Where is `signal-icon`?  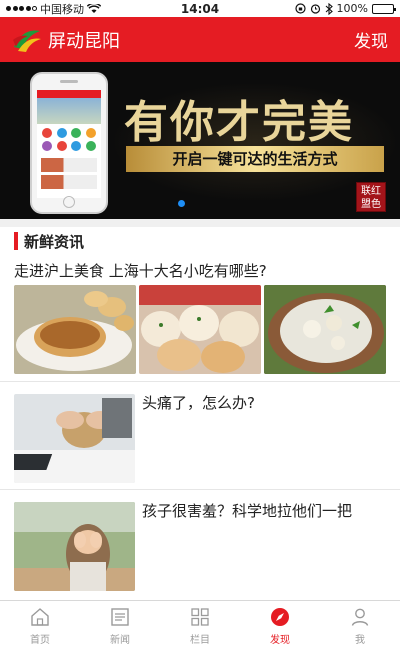
signal-icon is located at coordinates (21, 8).